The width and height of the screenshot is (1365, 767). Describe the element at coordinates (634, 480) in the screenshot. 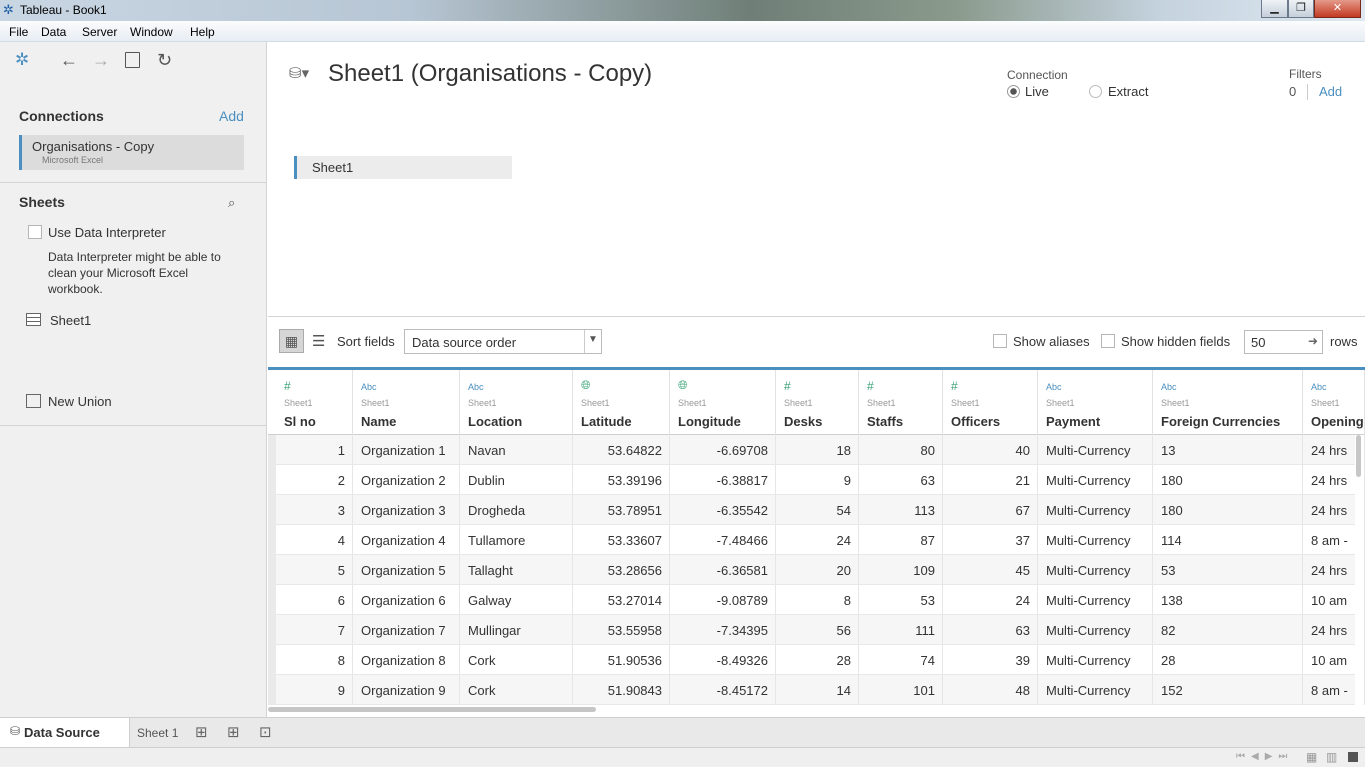

I see `table-cell: 53.39196` at that location.